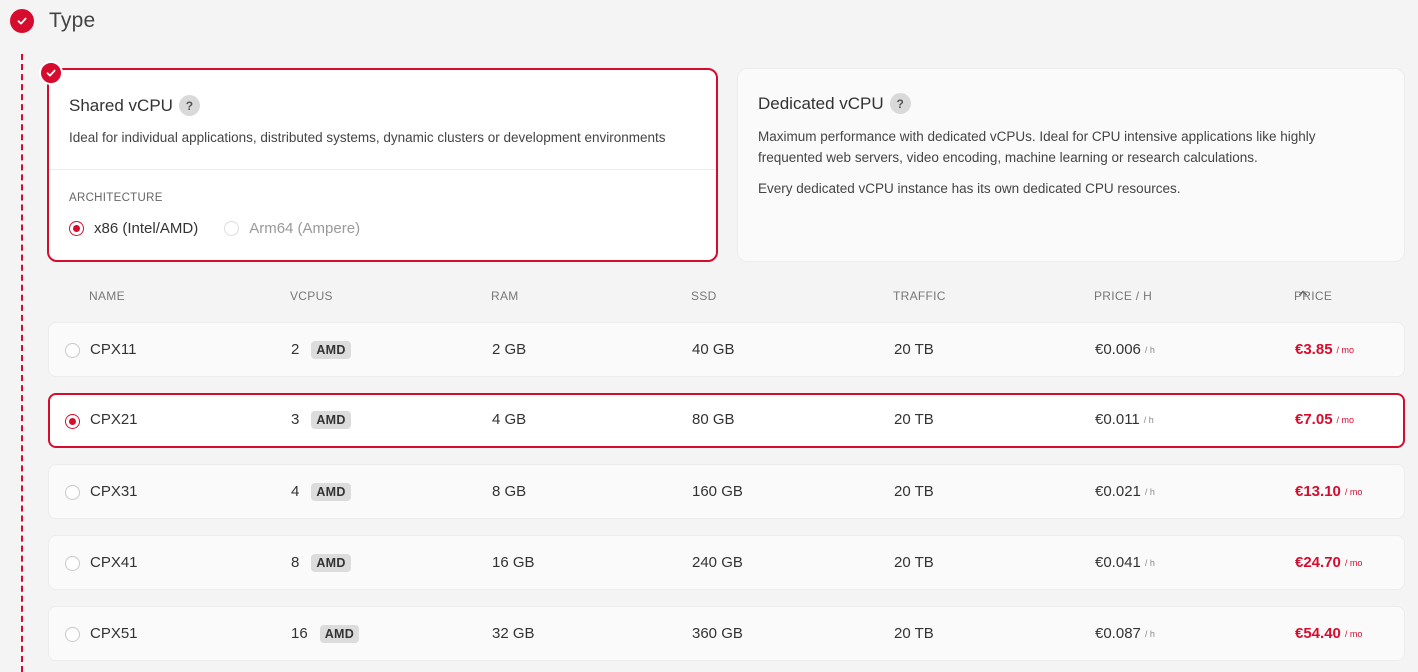 The height and width of the screenshot is (672, 1418). I want to click on row-name: CPX11, so click(113, 349).